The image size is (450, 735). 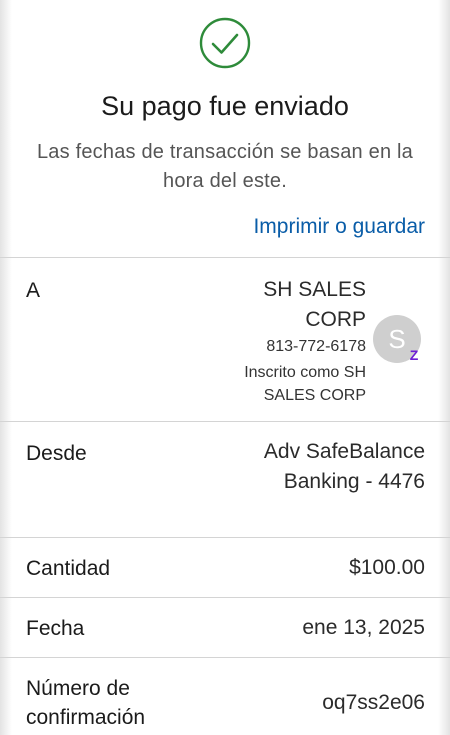 What do you see at coordinates (387, 567) in the screenshot?
I see `amount-value: $100.00` at bounding box center [387, 567].